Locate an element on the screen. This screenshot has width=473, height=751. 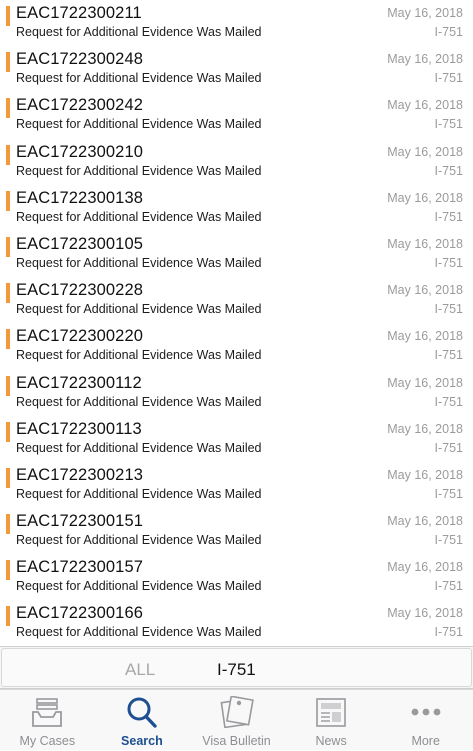
tab-search: Search is located at coordinates (142, 720).